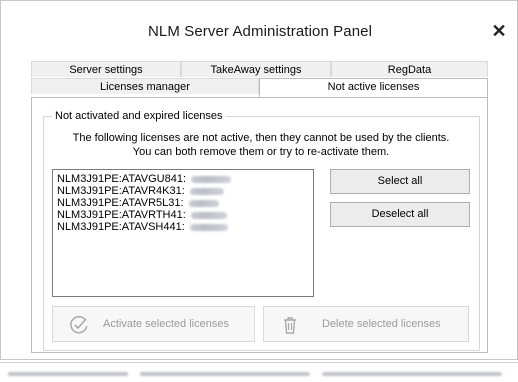  I want to click on activate-button-label: Activate selected licenses, so click(166, 324).